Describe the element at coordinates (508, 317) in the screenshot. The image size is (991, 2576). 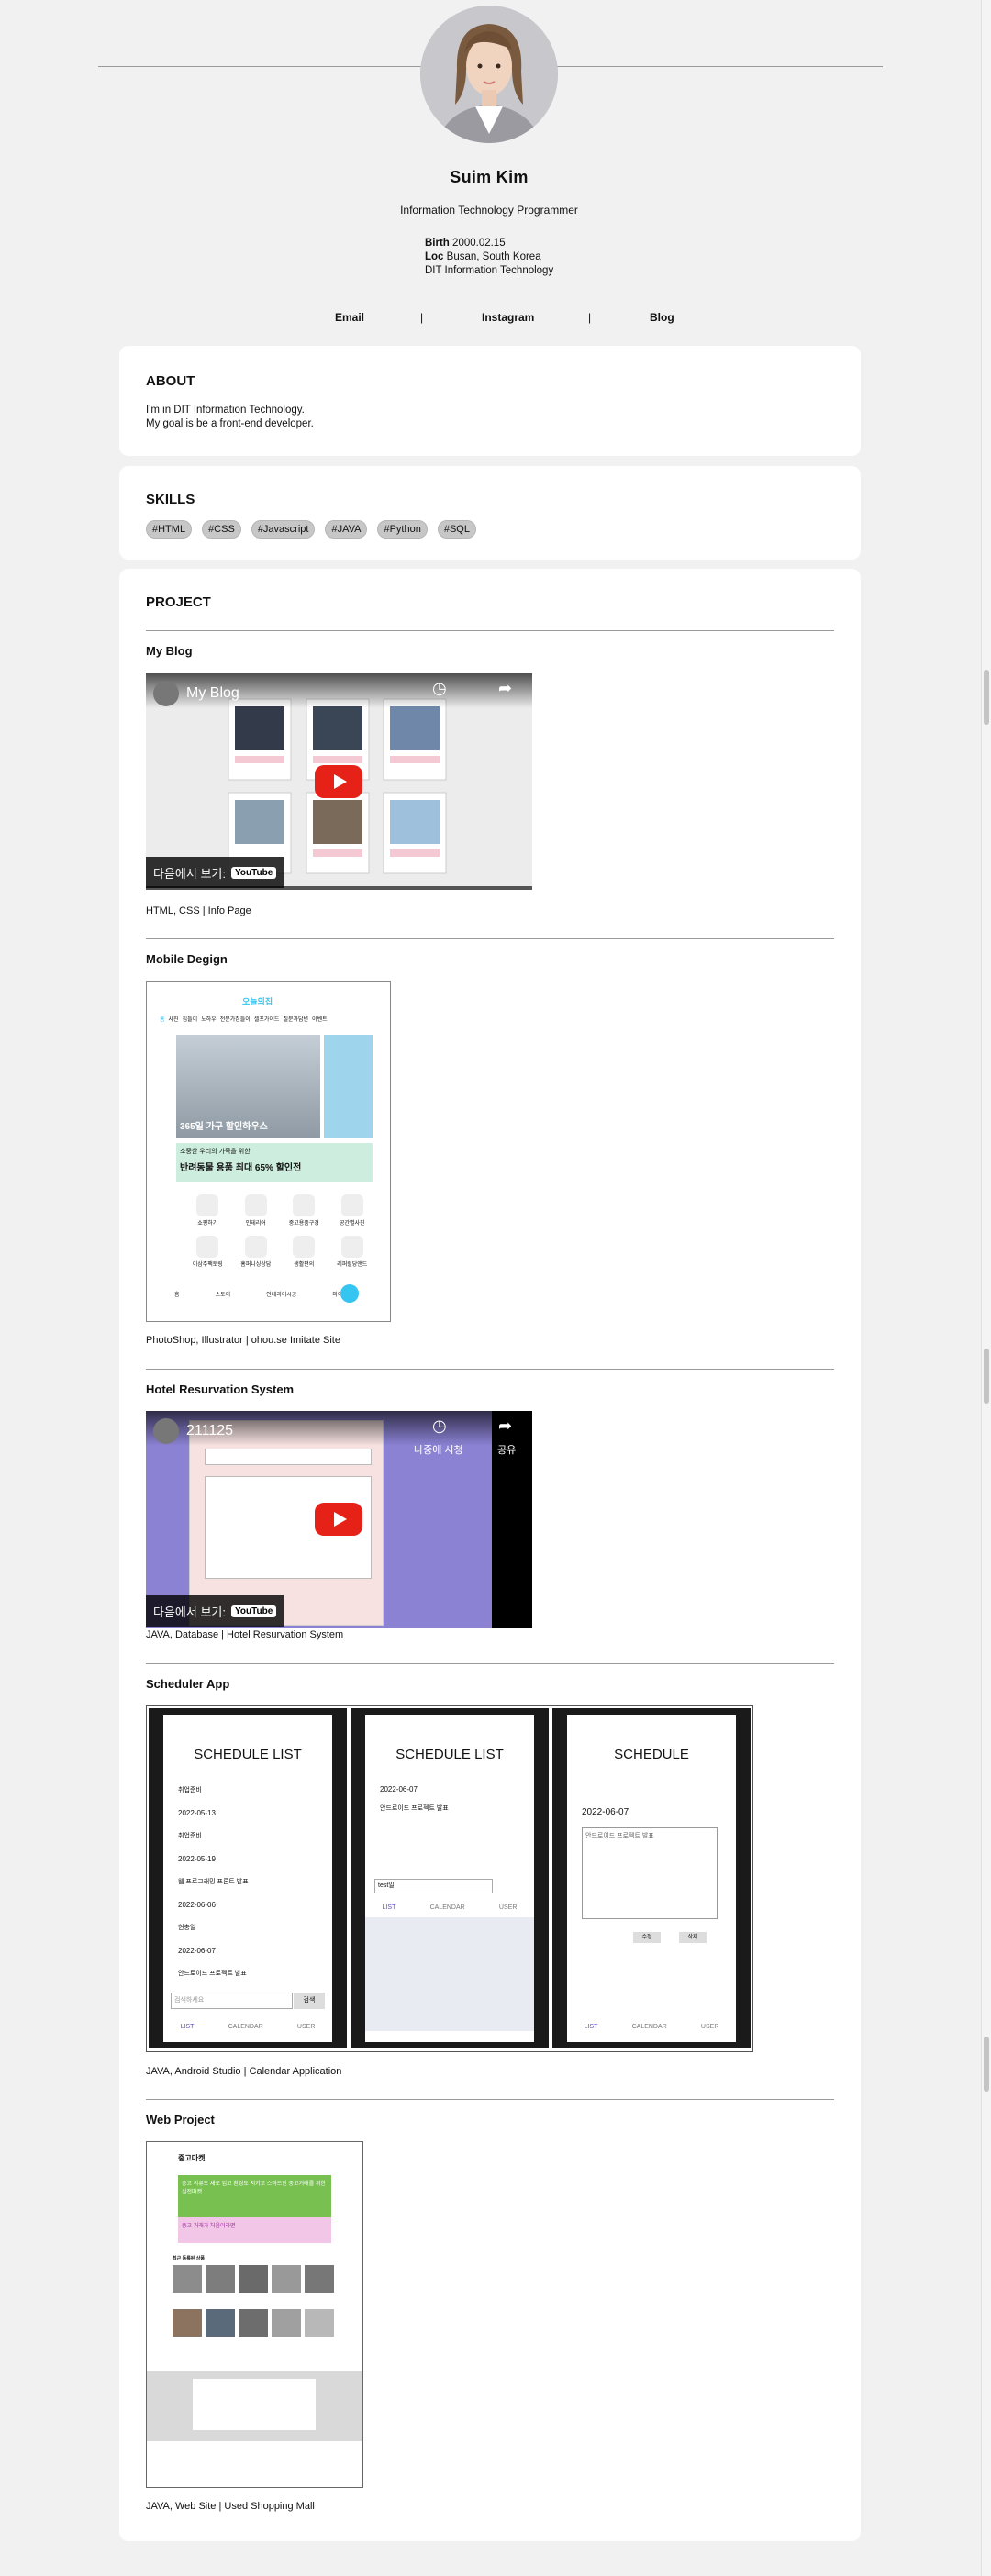
I see `instagram-link: Instagram` at that location.